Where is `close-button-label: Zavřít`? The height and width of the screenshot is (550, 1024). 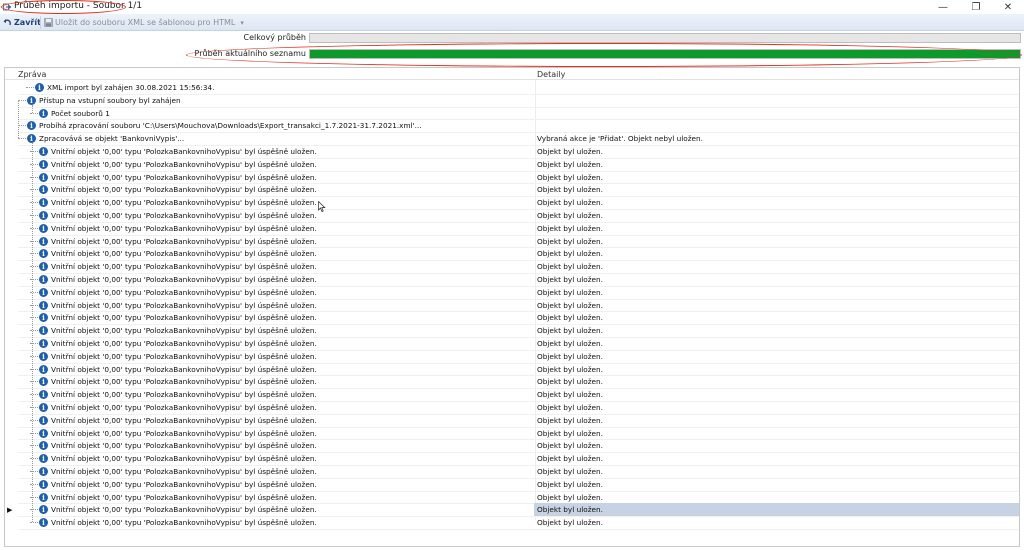
close-button-label: Zavřít is located at coordinates (27, 22).